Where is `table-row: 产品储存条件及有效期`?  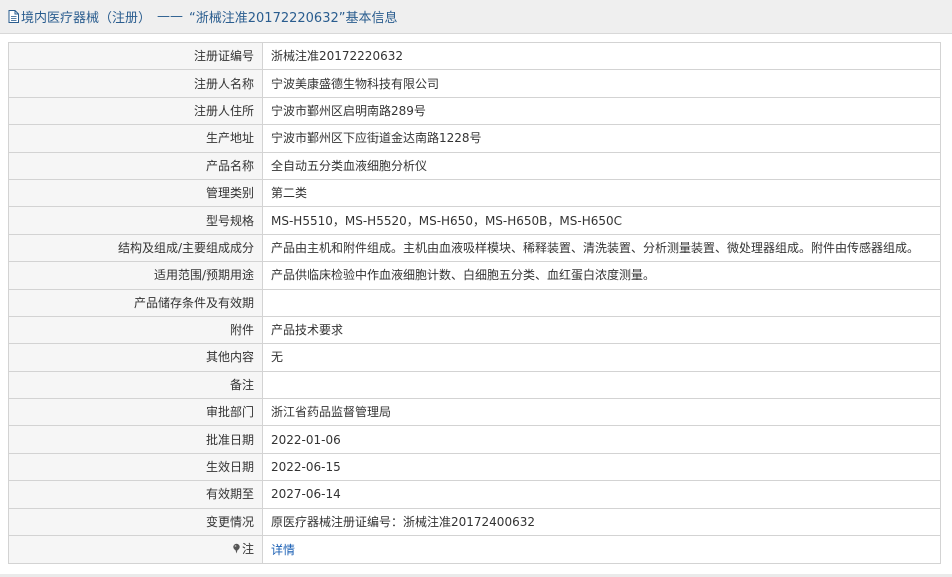 table-row: 产品储存条件及有效期 is located at coordinates (474, 302).